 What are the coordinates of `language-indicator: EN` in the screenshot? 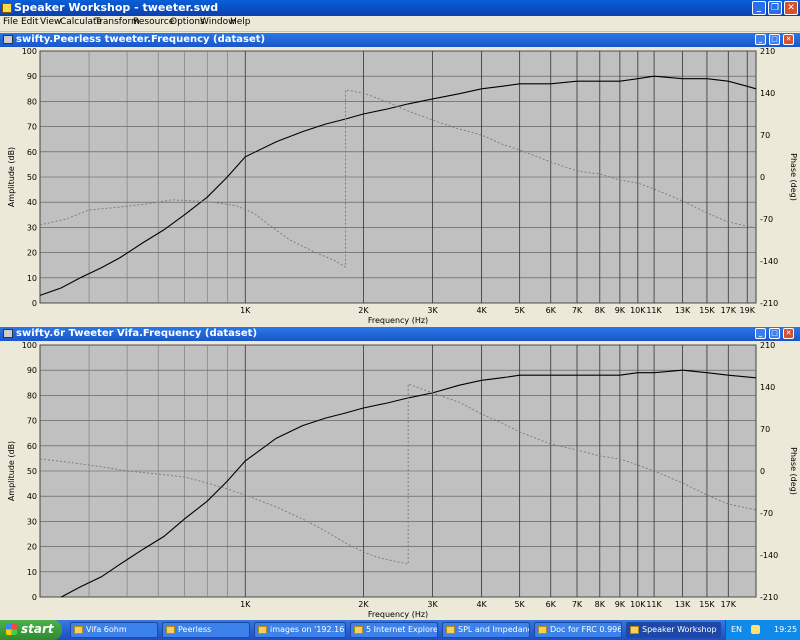 It's located at (736, 629).